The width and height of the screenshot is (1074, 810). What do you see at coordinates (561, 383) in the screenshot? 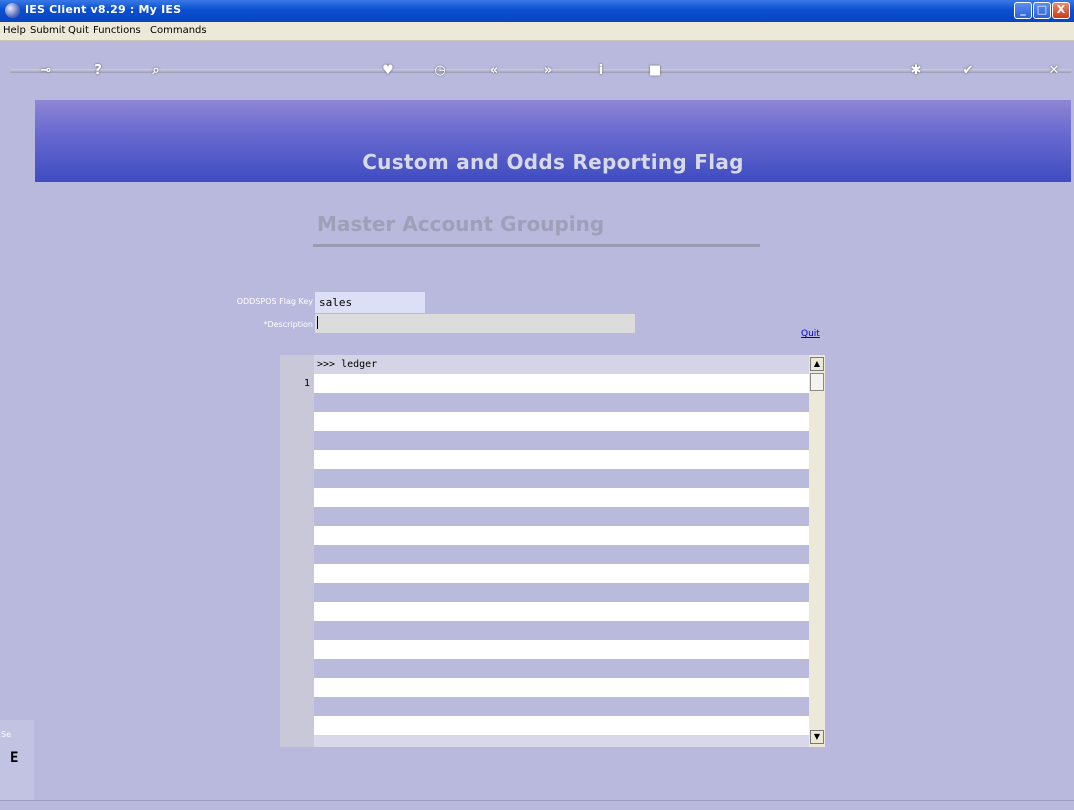
I see `grid-row-input` at bounding box center [561, 383].